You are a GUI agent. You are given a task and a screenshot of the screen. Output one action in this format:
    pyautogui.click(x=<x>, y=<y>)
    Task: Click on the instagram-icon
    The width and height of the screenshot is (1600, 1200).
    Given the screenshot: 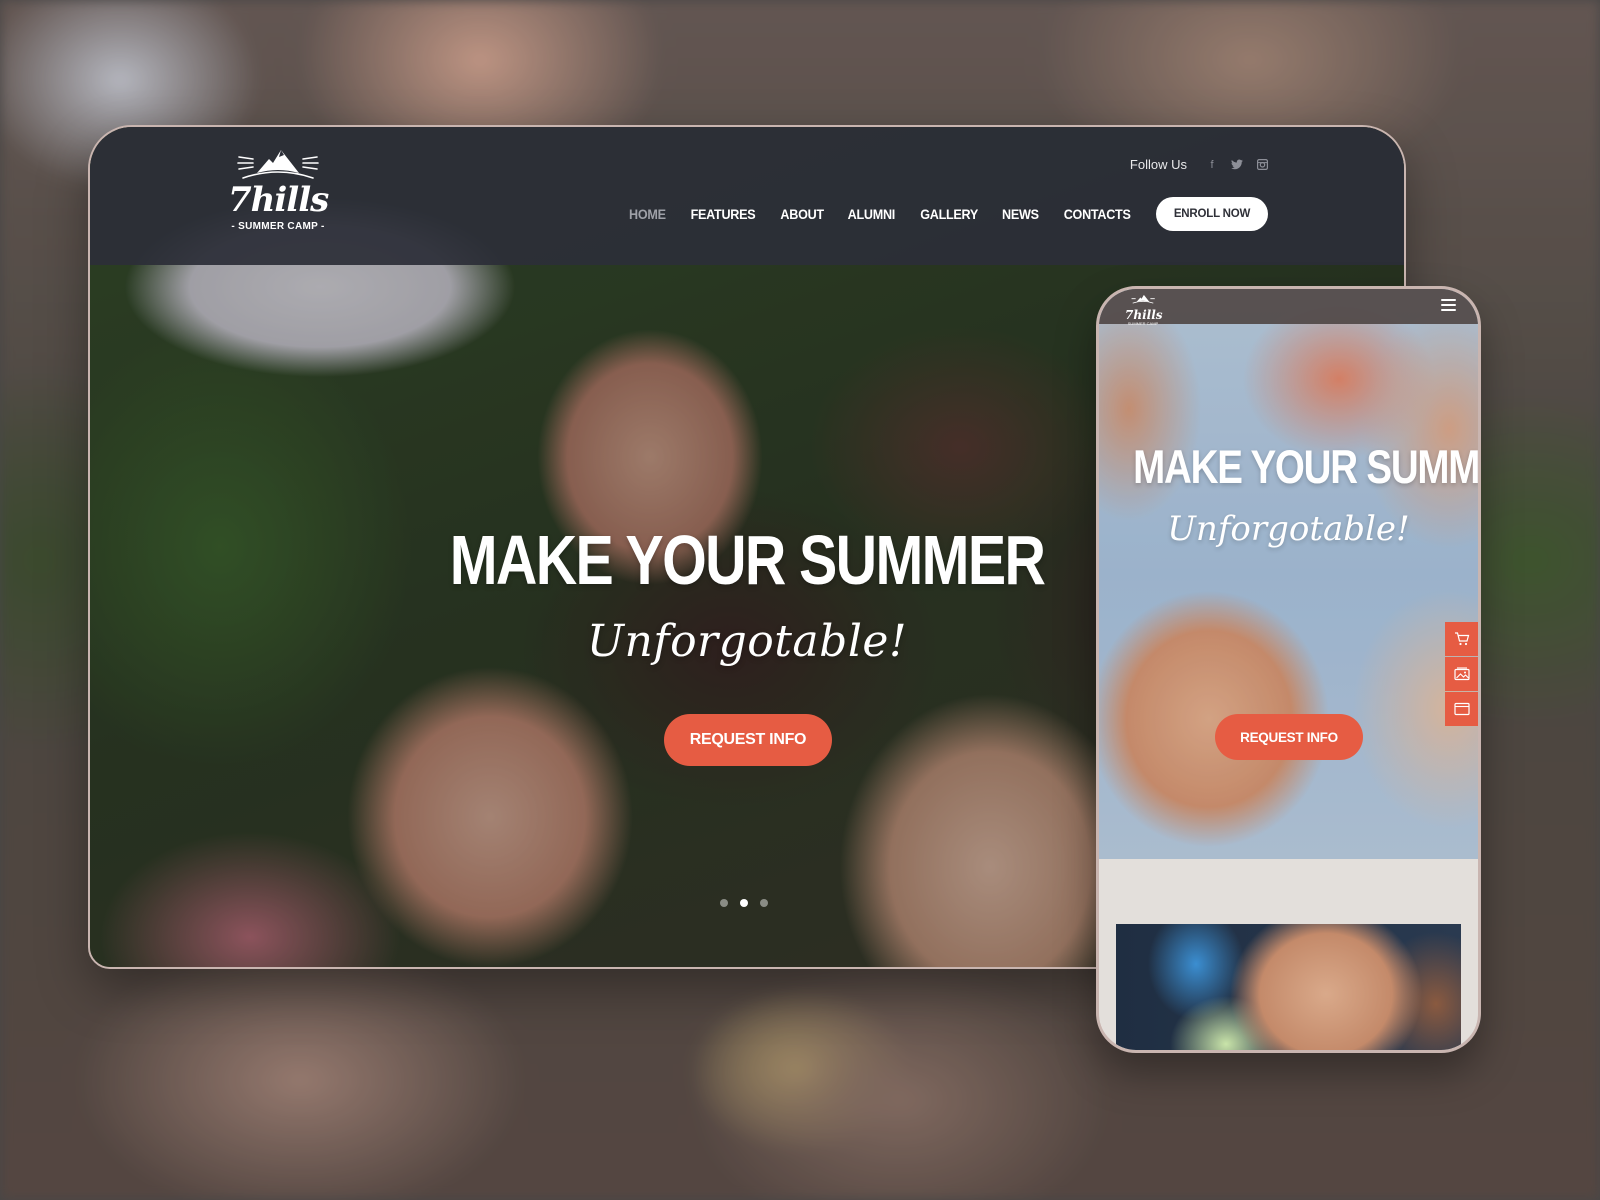 What is the action you would take?
    pyautogui.click(x=1262, y=164)
    